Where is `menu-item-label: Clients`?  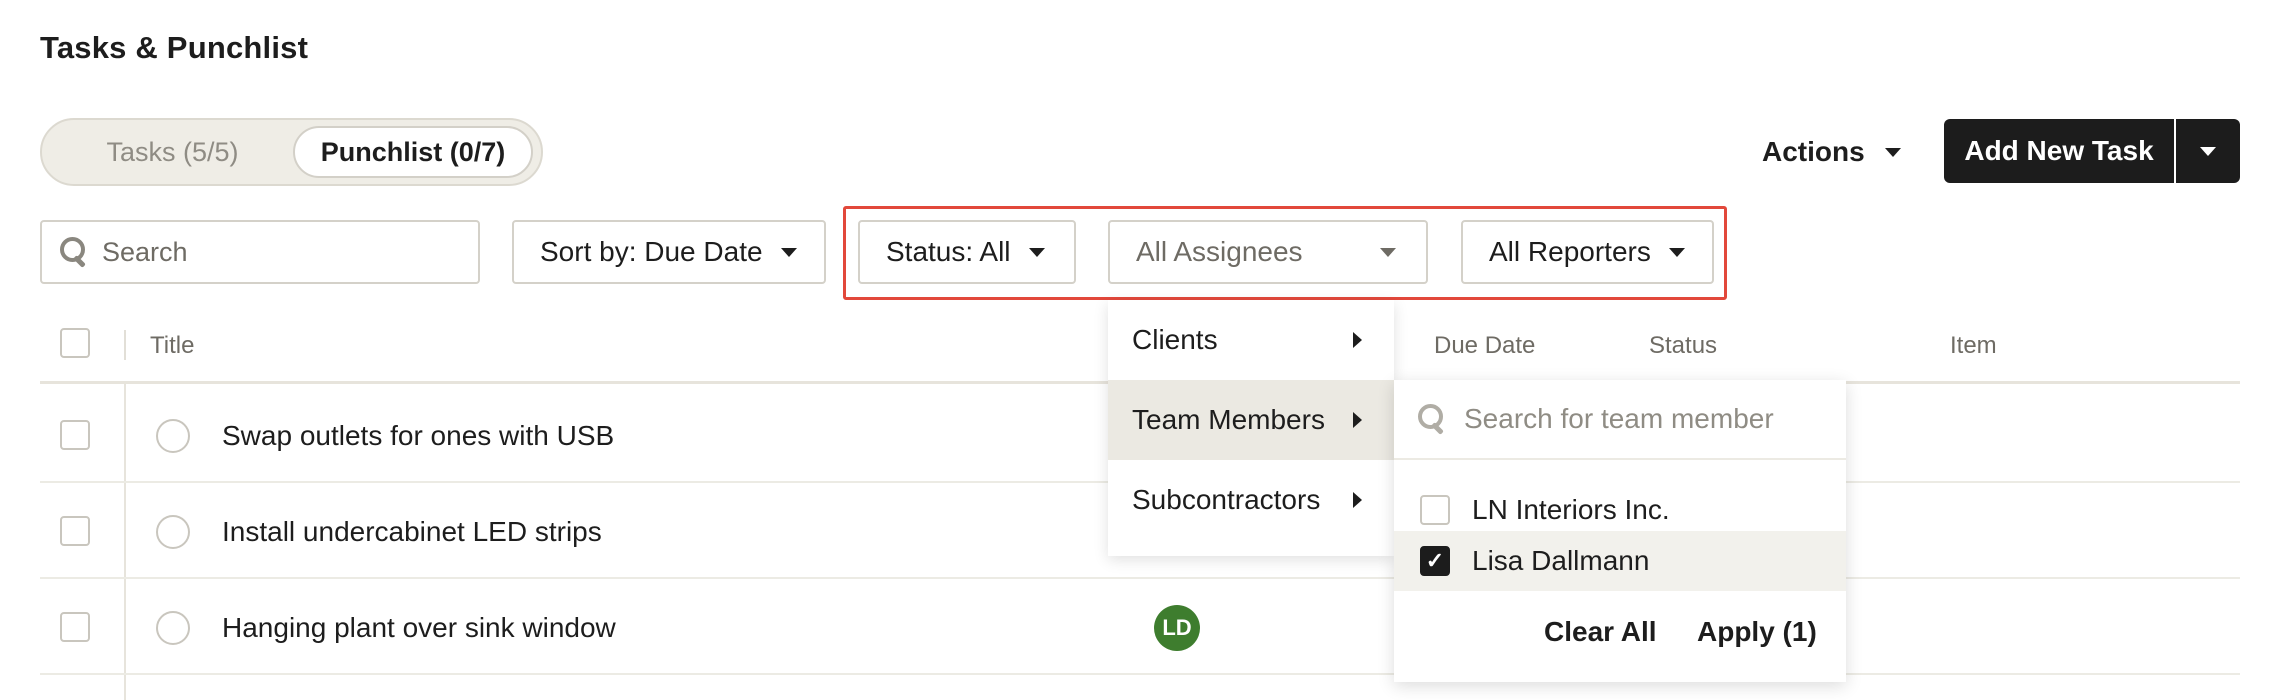 menu-item-label: Clients is located at coordinates (1175, 339).